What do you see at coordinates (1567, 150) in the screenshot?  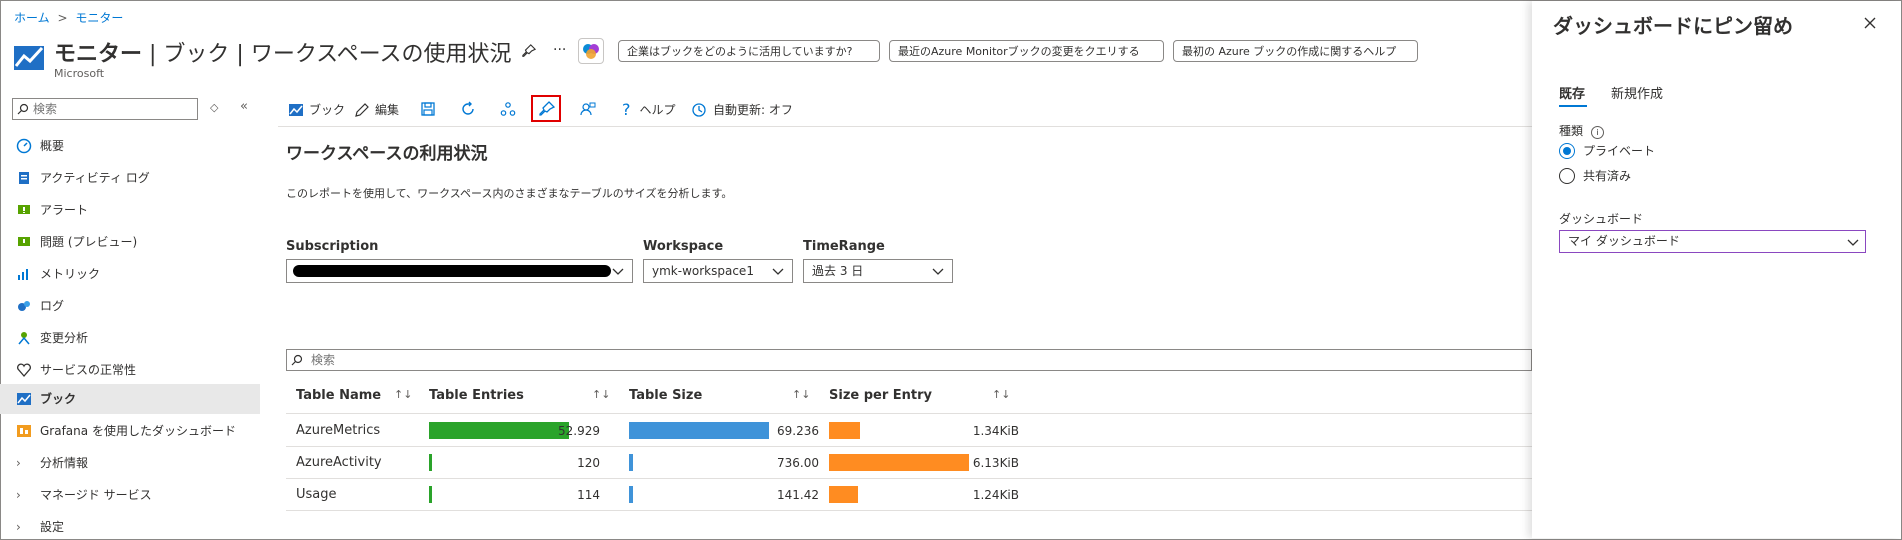 I see `radio-checked-icon` at bounding box center [1567, 150].